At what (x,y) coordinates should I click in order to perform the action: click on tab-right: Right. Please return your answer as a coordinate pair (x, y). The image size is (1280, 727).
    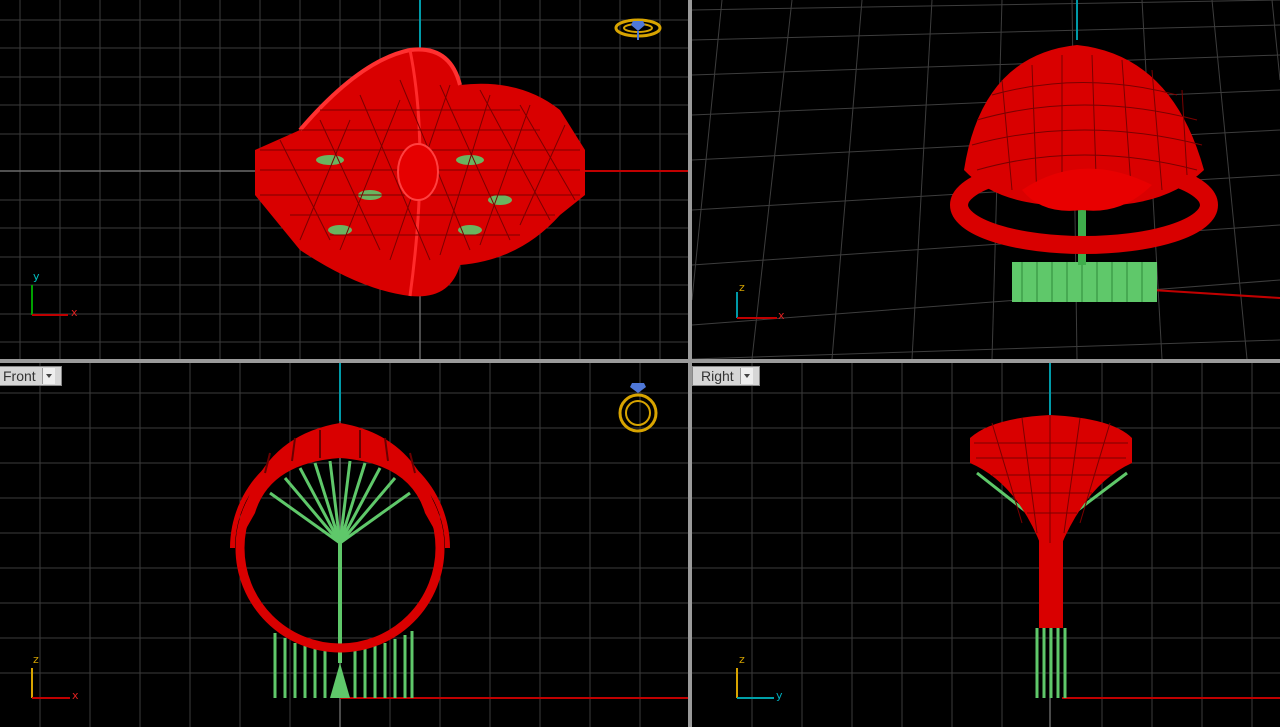
    Looking at the image, I should click on (726, 376).